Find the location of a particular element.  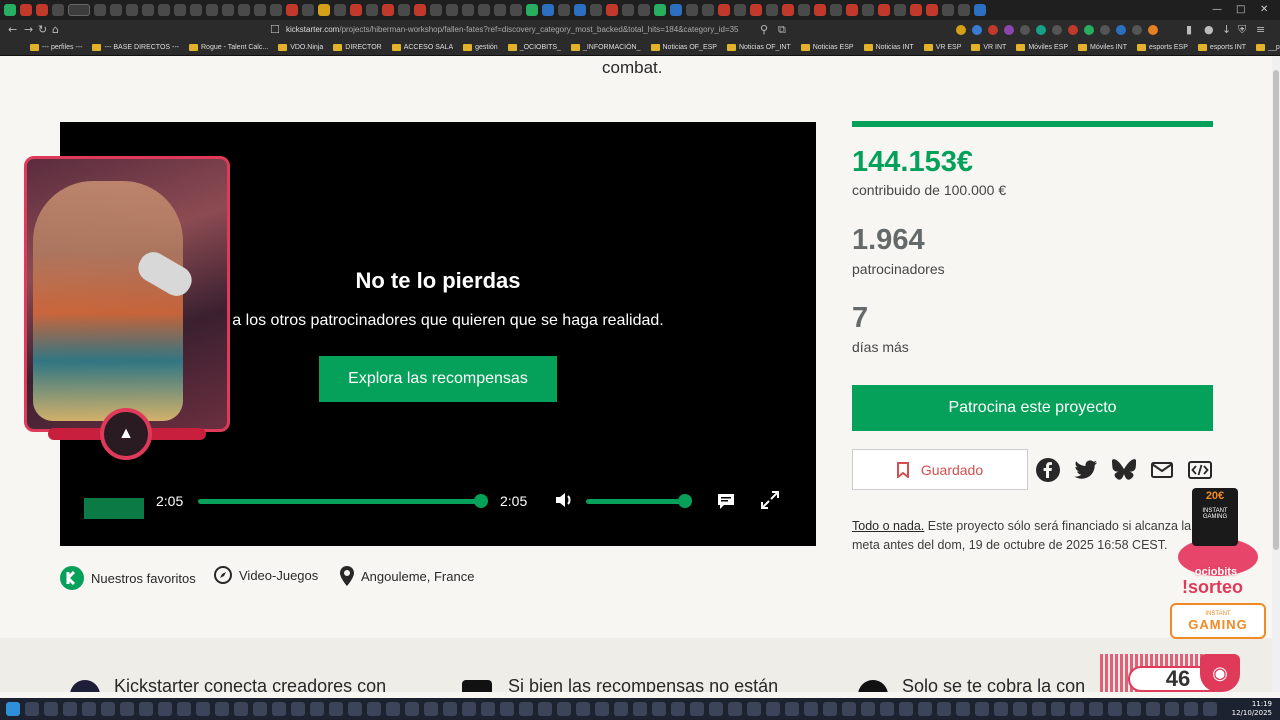

bookmark-item: Móviles ESP is located at coordinates (1042, 47).